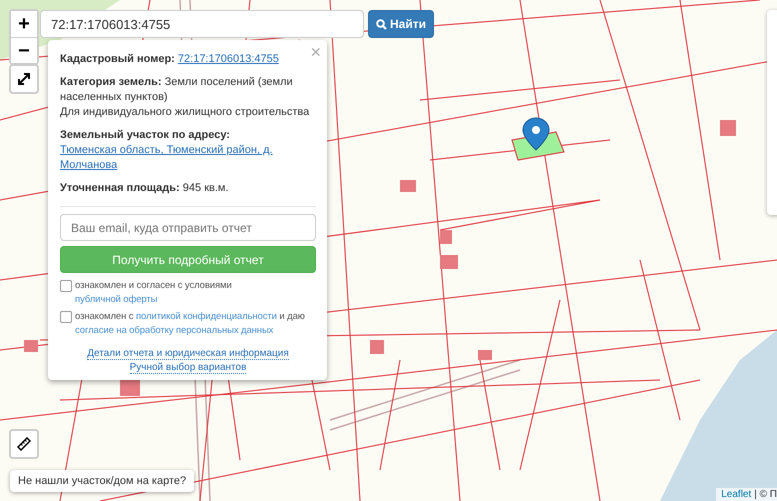  I want to click on attribution-text: | © П, so click(765, 494).